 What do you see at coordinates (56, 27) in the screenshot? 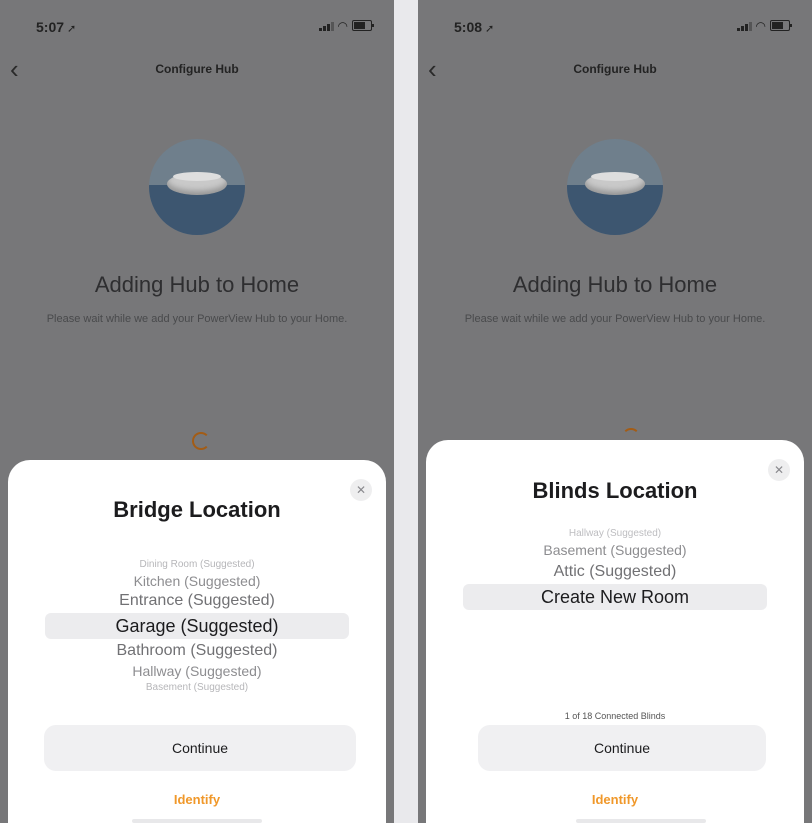
I see `status-time: 5:07 ➚` at bounding box center [56, 27].